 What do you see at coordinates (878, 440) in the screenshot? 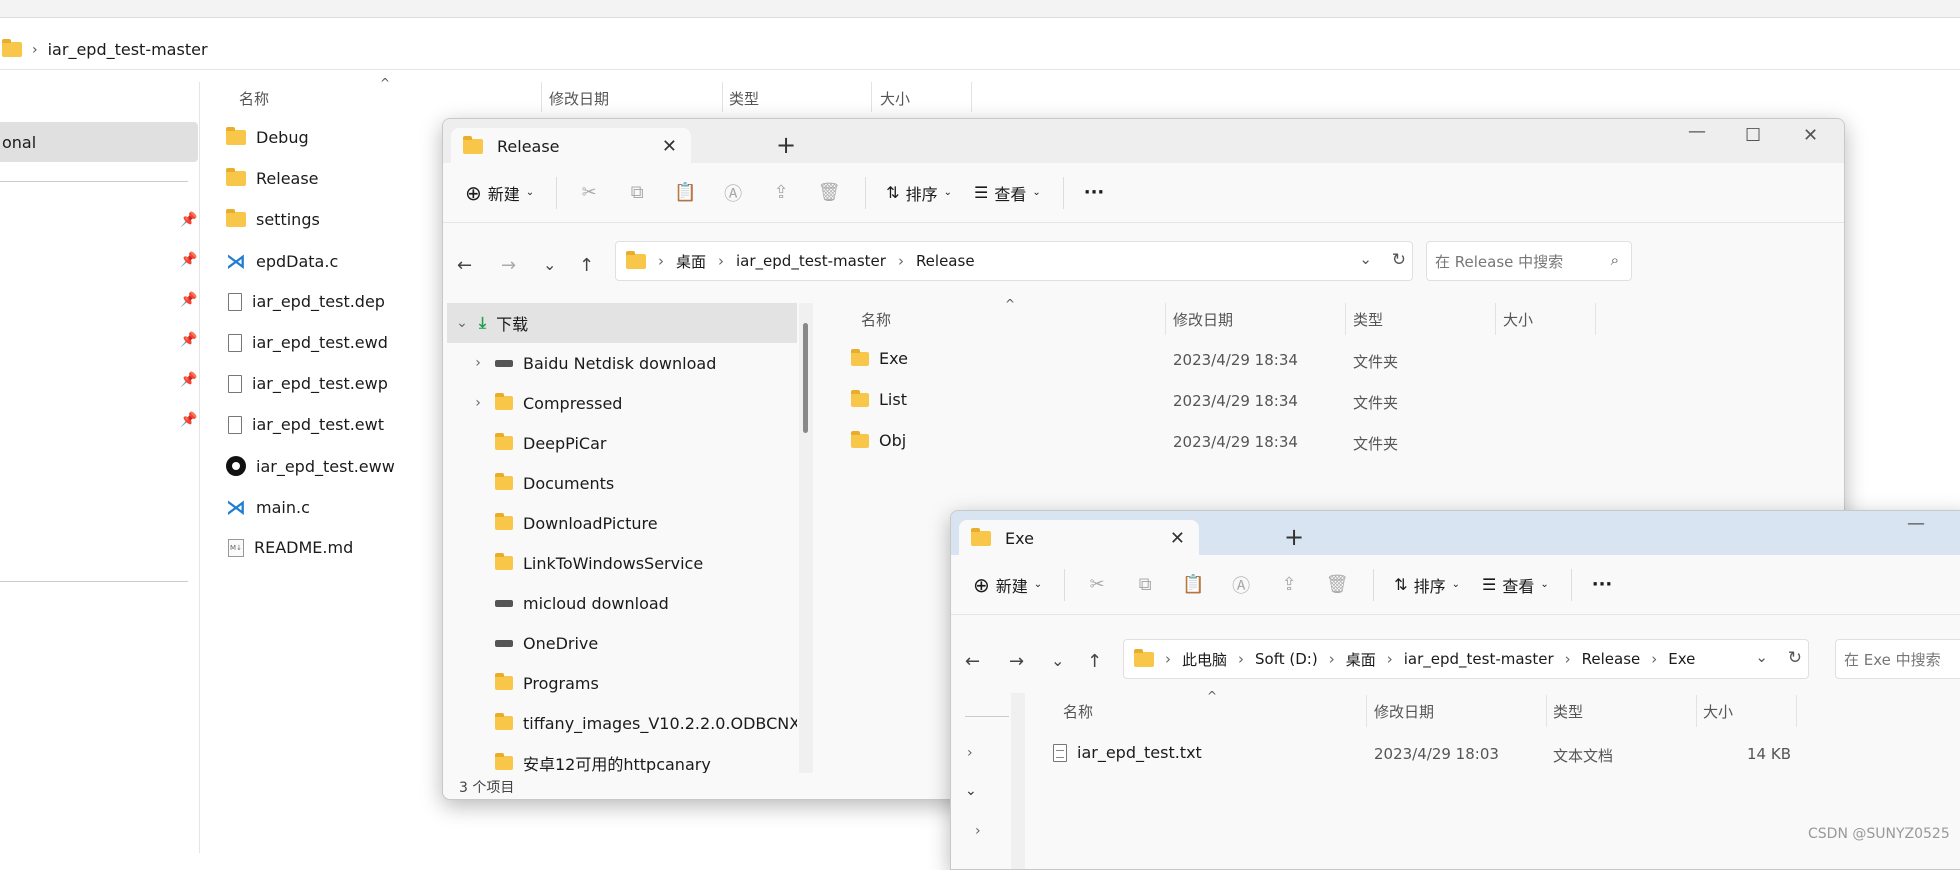
I see `file-row: Obj` at bounding box center [878, 440].